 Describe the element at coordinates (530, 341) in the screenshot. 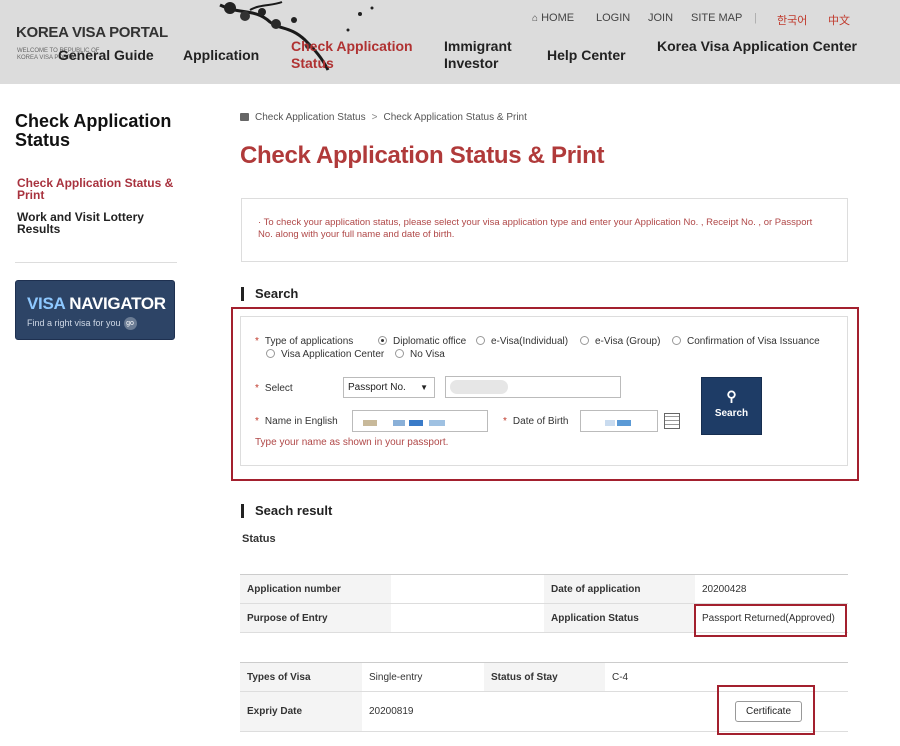

I see `radio-label: e-Visa(Individual)` at that location.